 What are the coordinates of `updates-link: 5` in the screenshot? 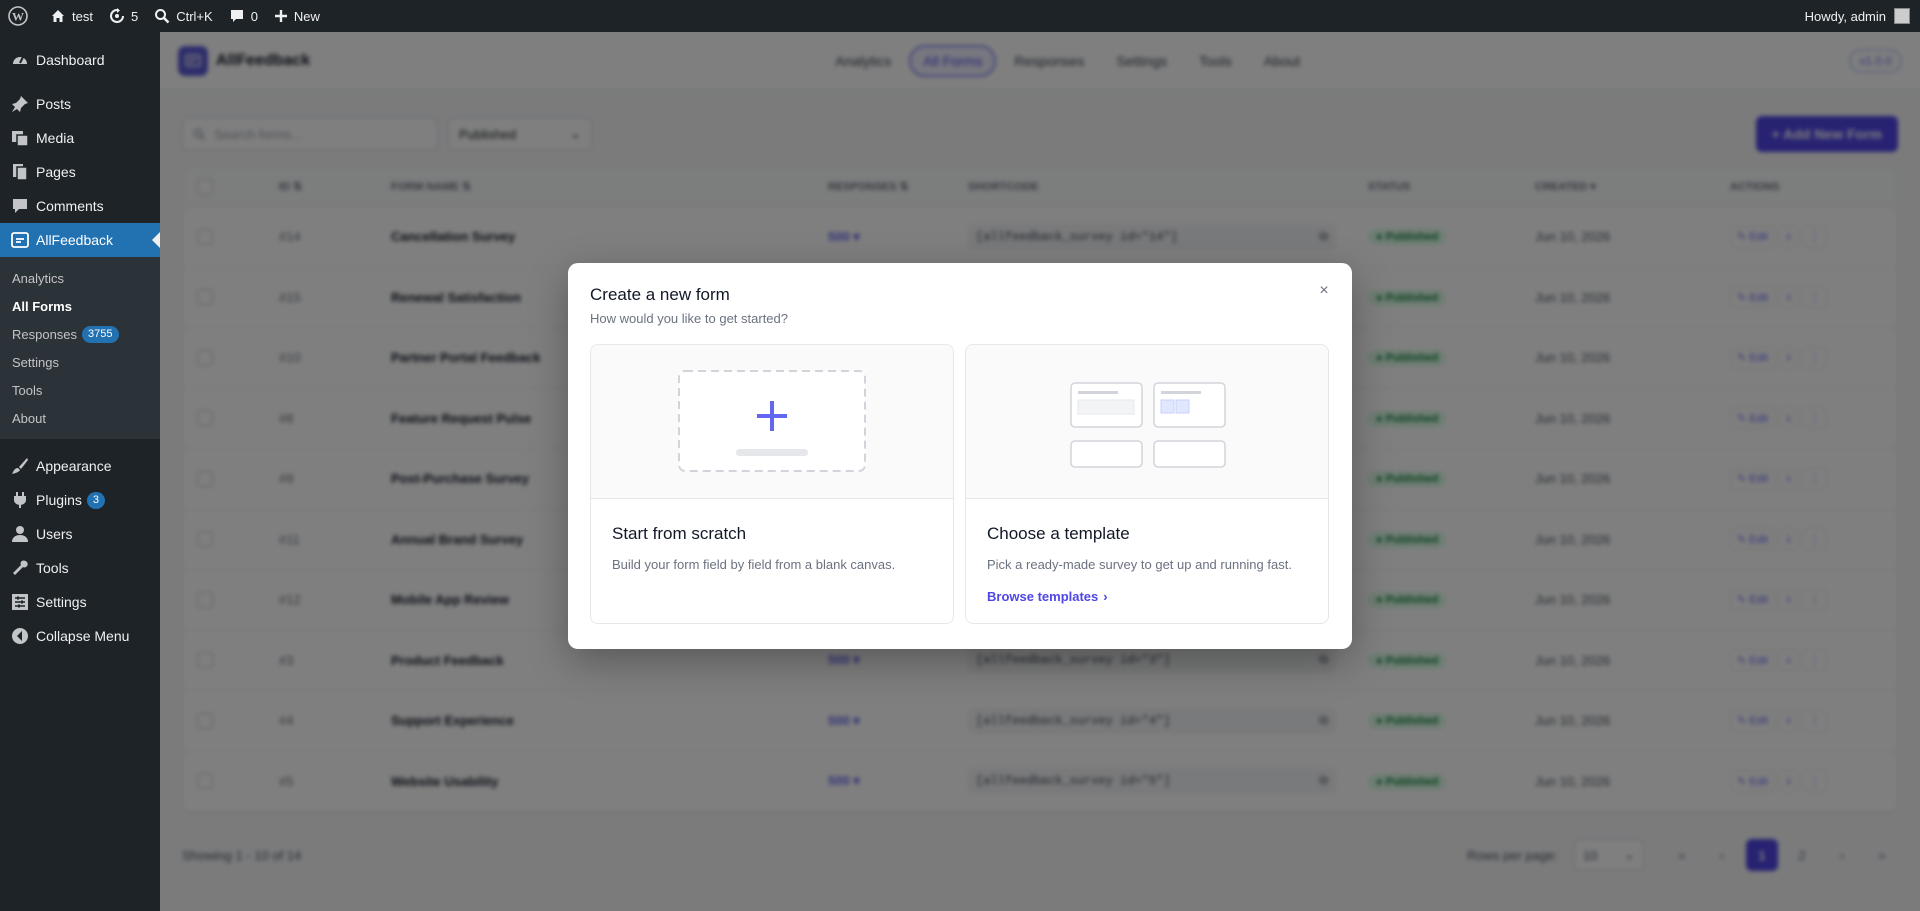 It's located at (123, 16).